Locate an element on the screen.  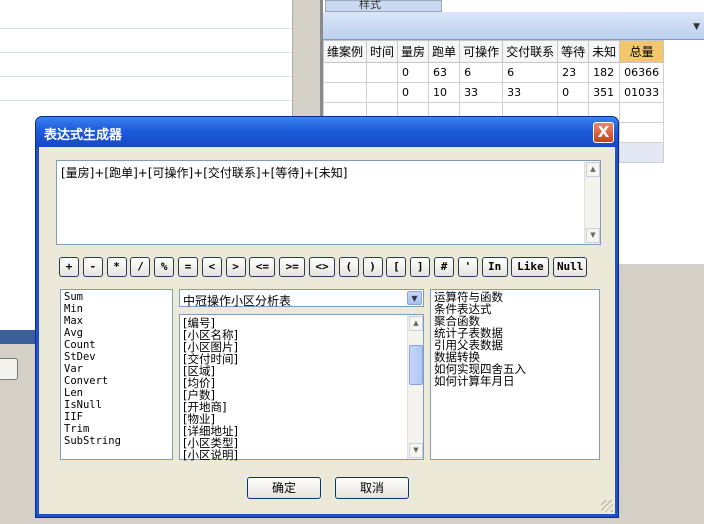
function-item: Len is located at coordinates (116, 393).